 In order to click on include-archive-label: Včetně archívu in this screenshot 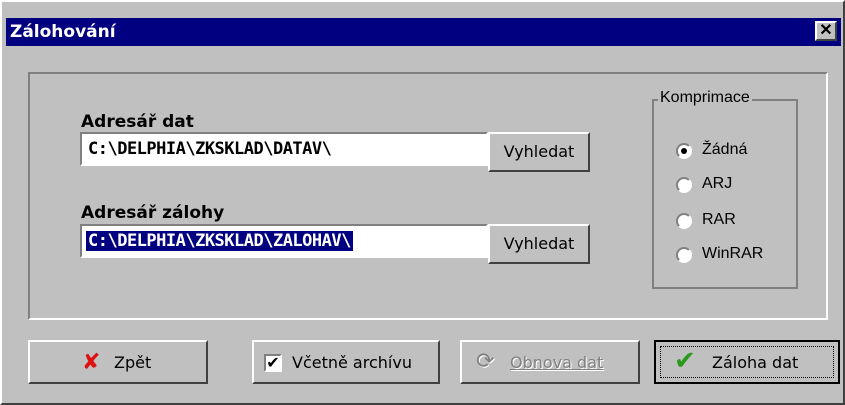, I will do `click(352, 362)`.